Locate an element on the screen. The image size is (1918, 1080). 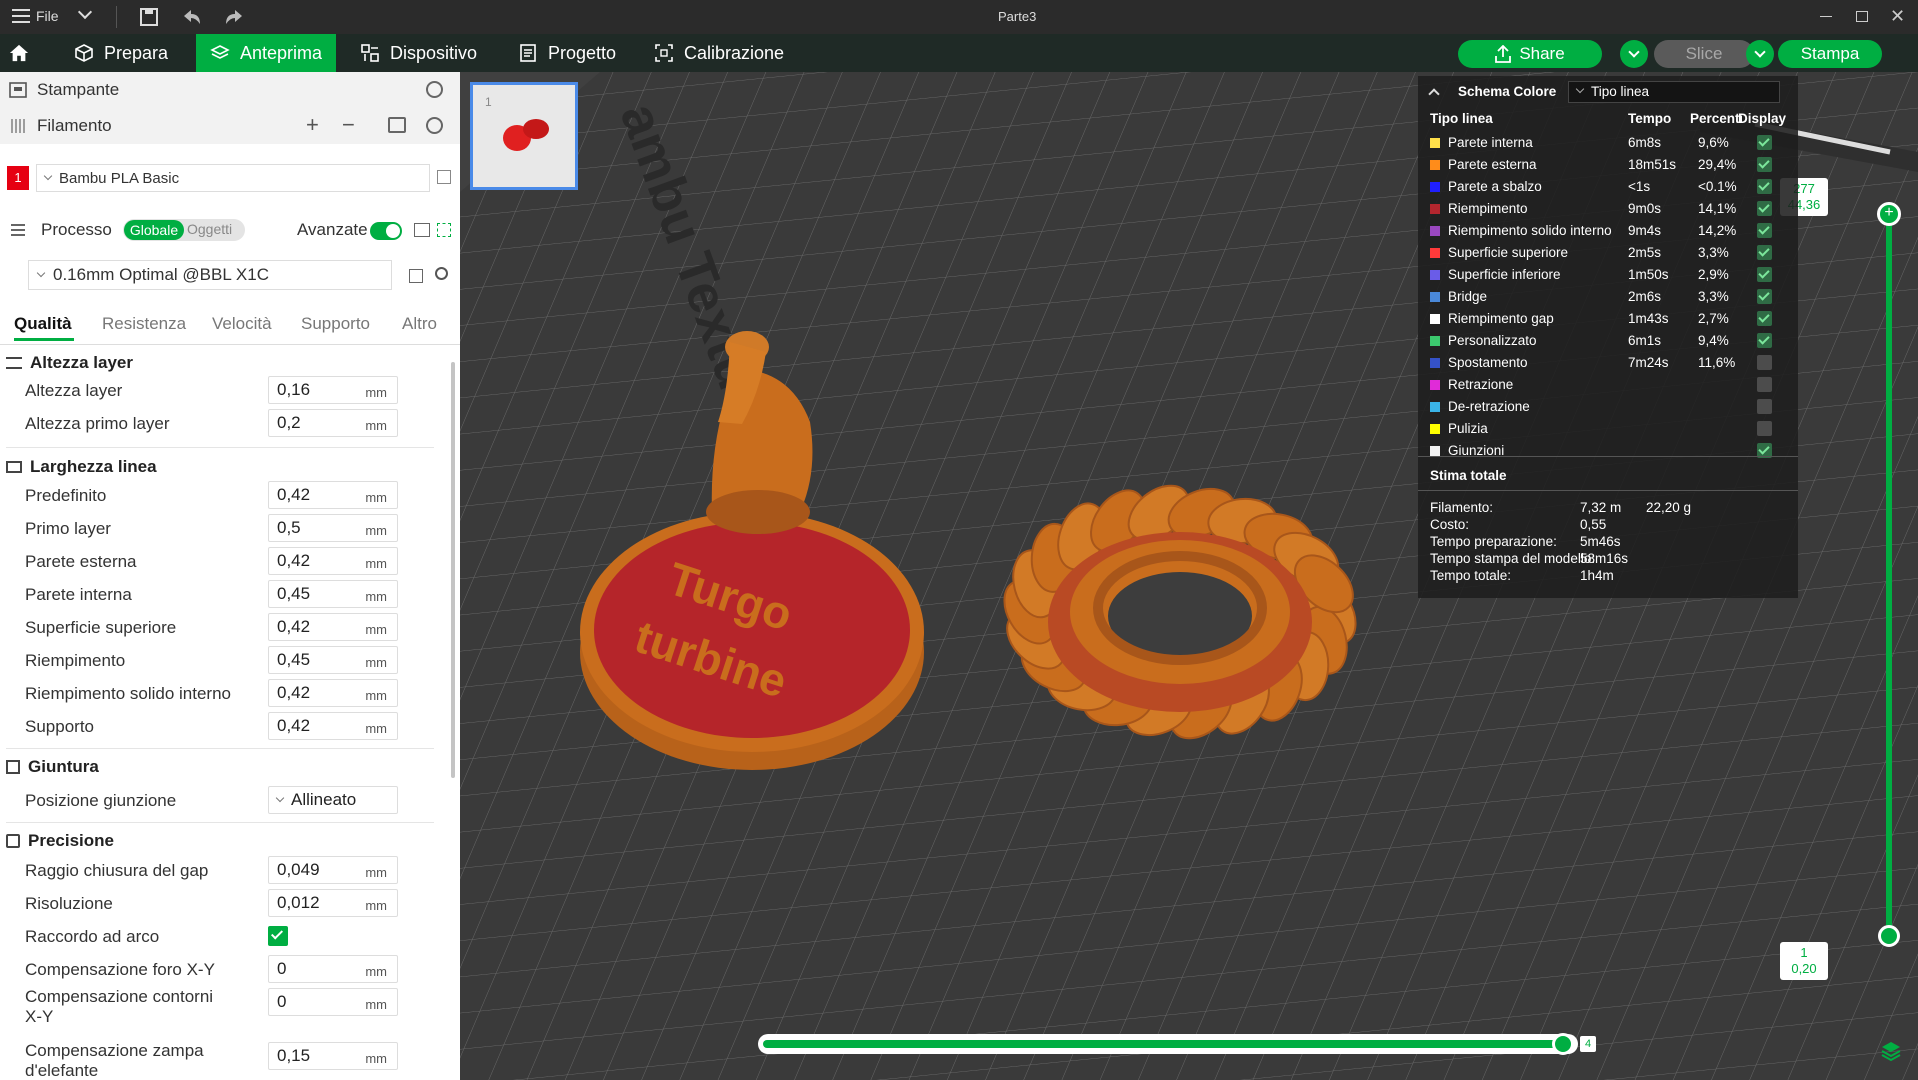
tab-dispositivo: Dispositivo is located at coordinates (418, 53).